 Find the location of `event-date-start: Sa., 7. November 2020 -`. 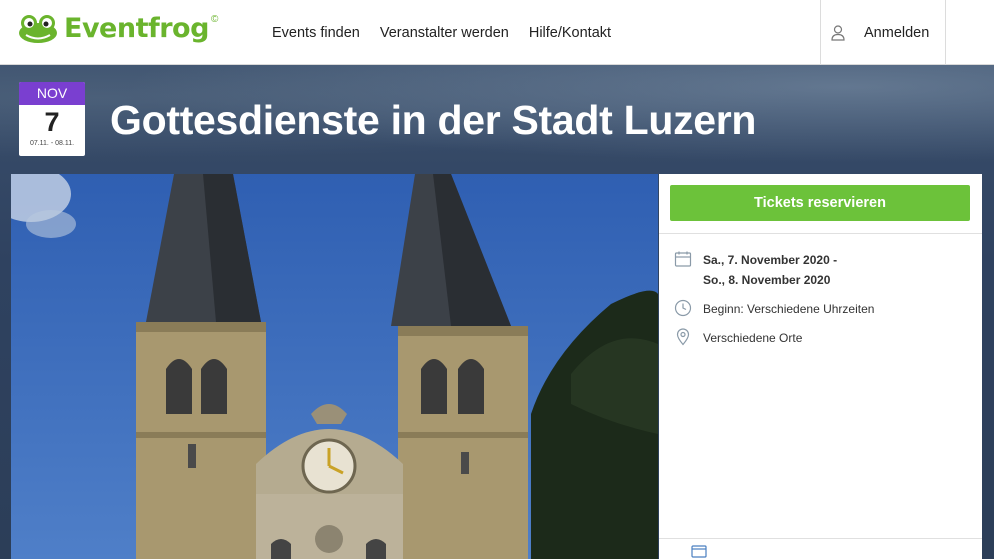

event-date-start: Sa., 7. November 2020 - is located at coordinates (770, 260).